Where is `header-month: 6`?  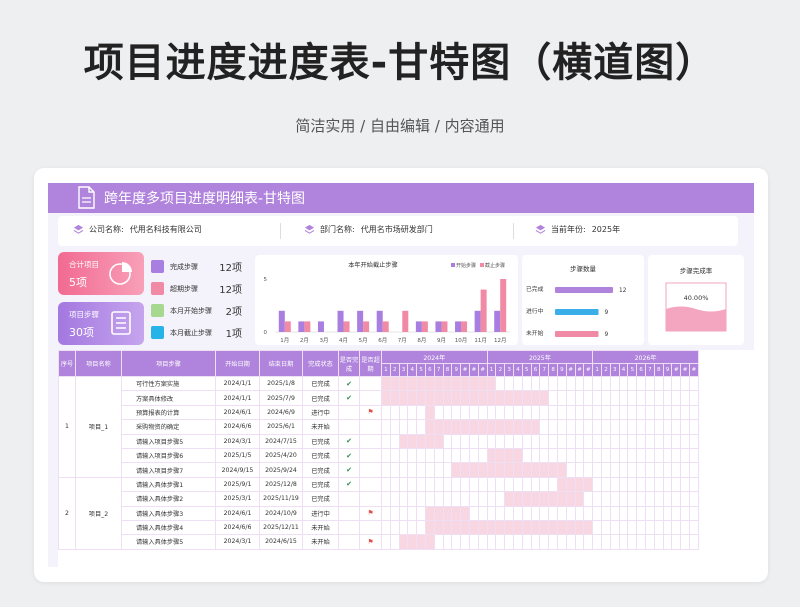
header-month: 6 is located at coordinates (429, 370).